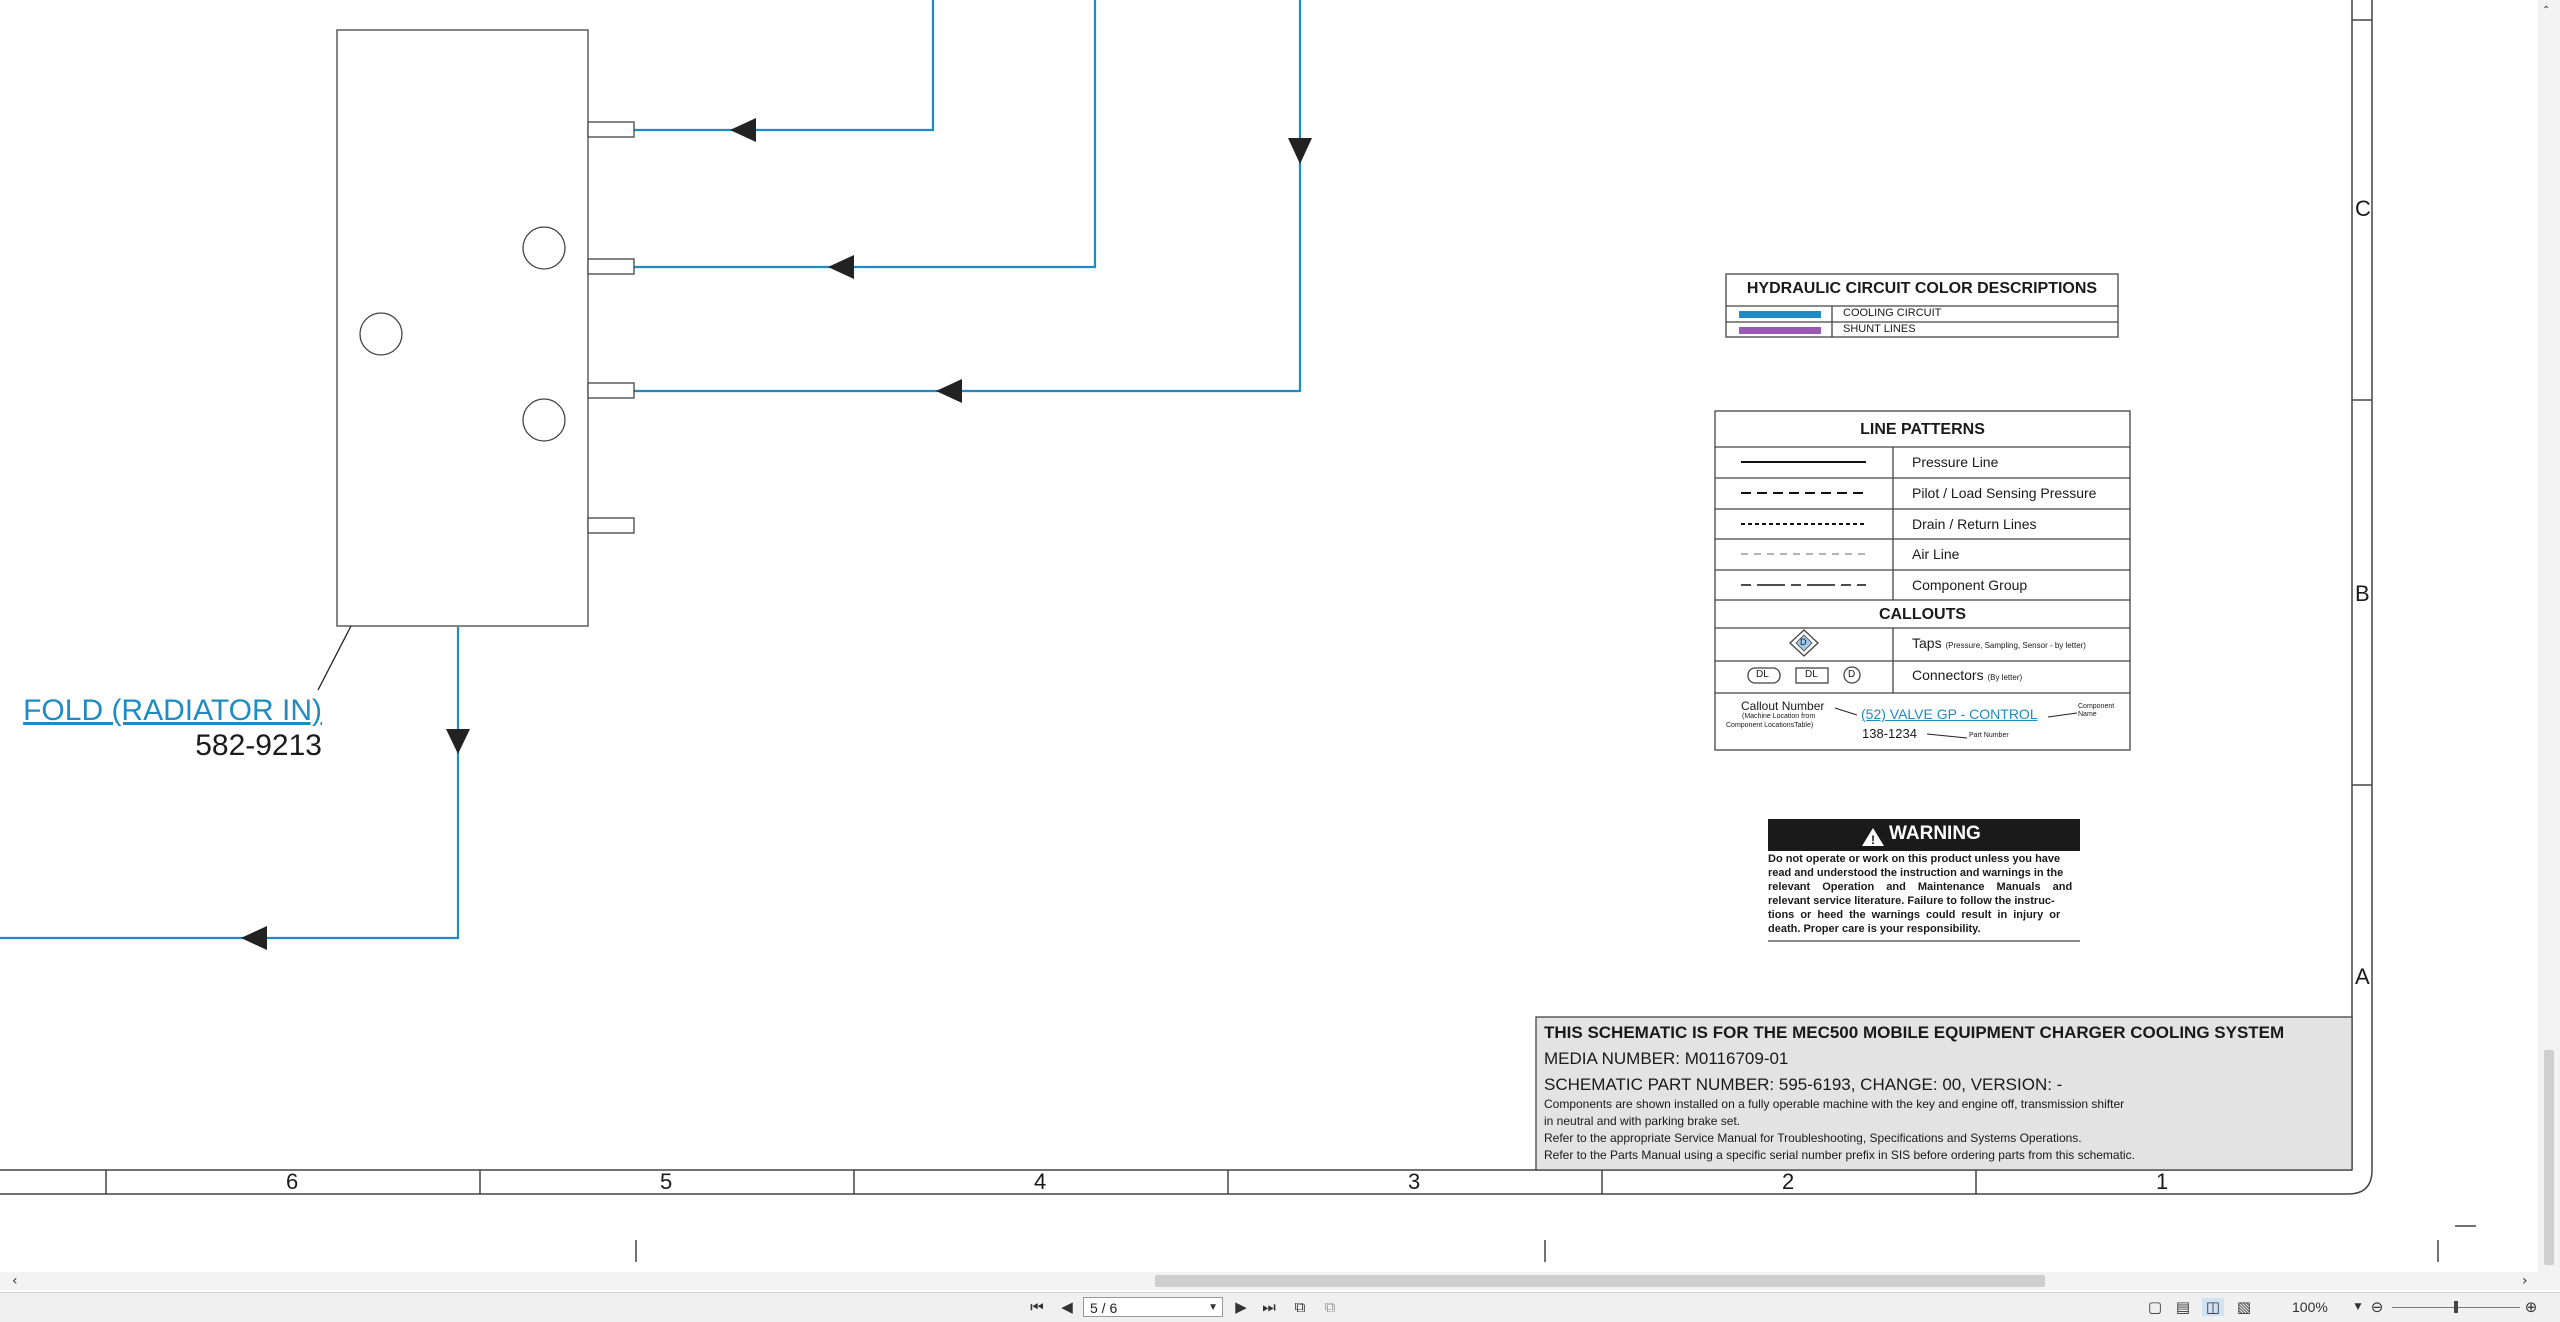  I want to click on chevron-down-icon: ▼, so click(1213, 1308).